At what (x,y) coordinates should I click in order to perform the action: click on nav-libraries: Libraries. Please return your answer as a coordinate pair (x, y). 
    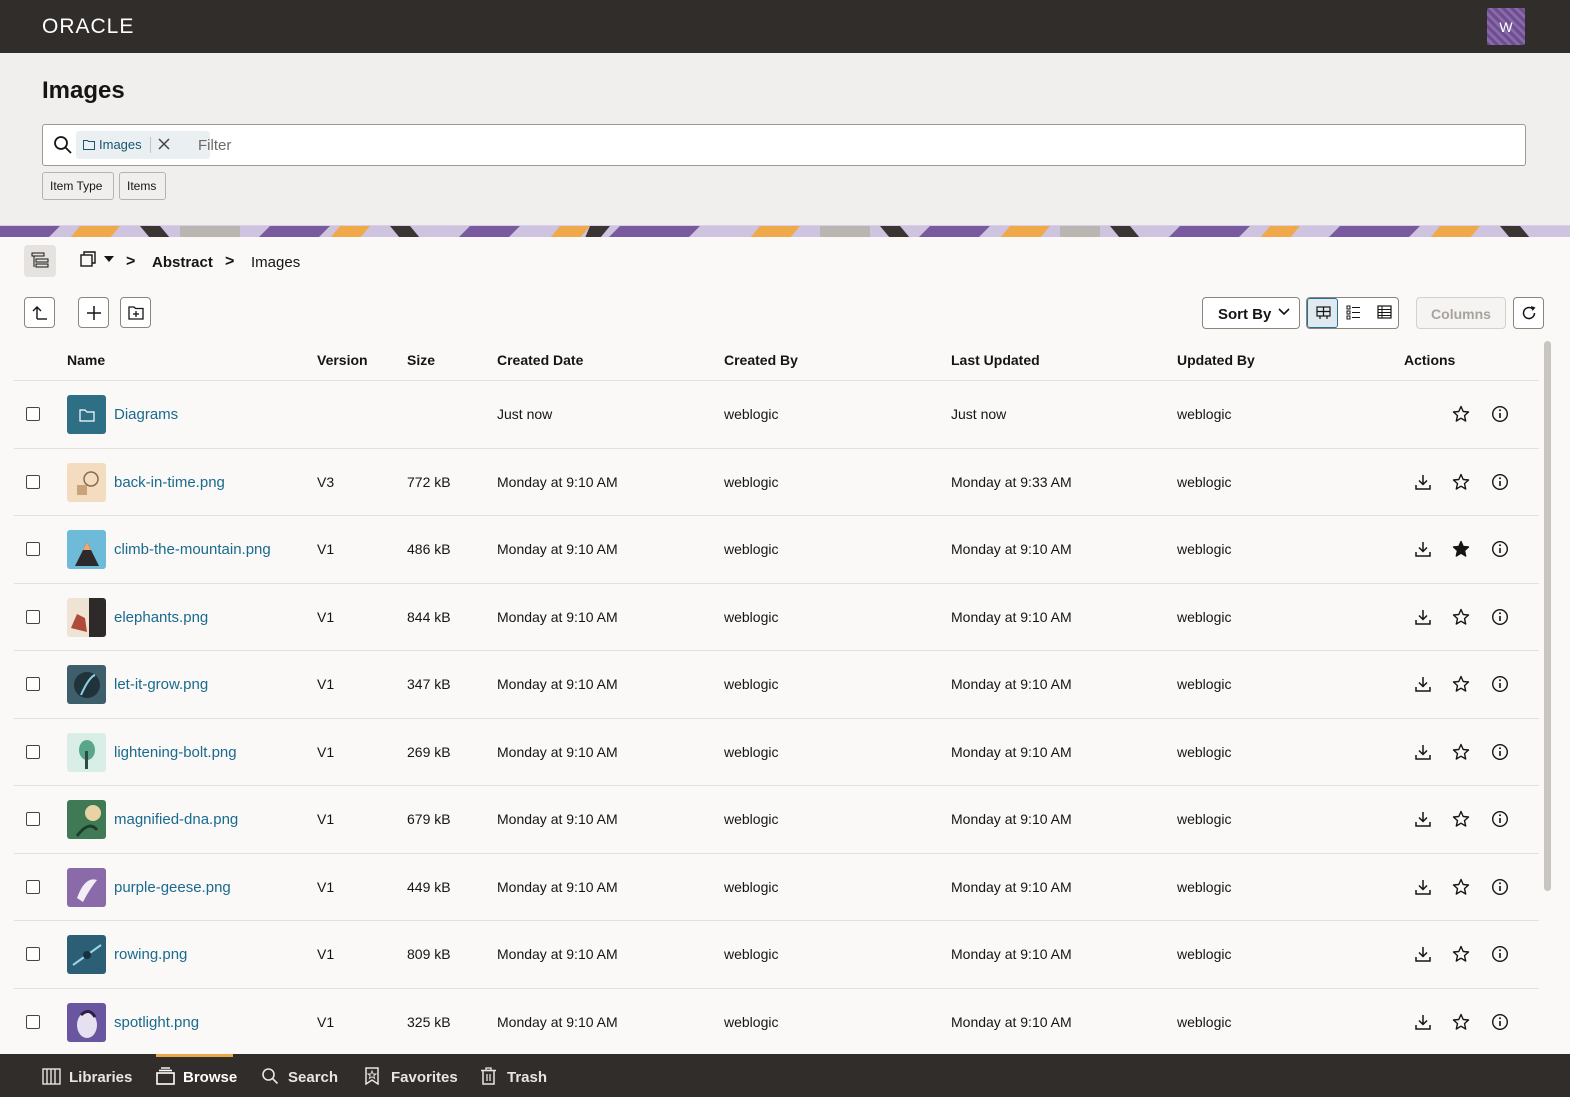
    Looking at the image, I should click on (87, 1075).